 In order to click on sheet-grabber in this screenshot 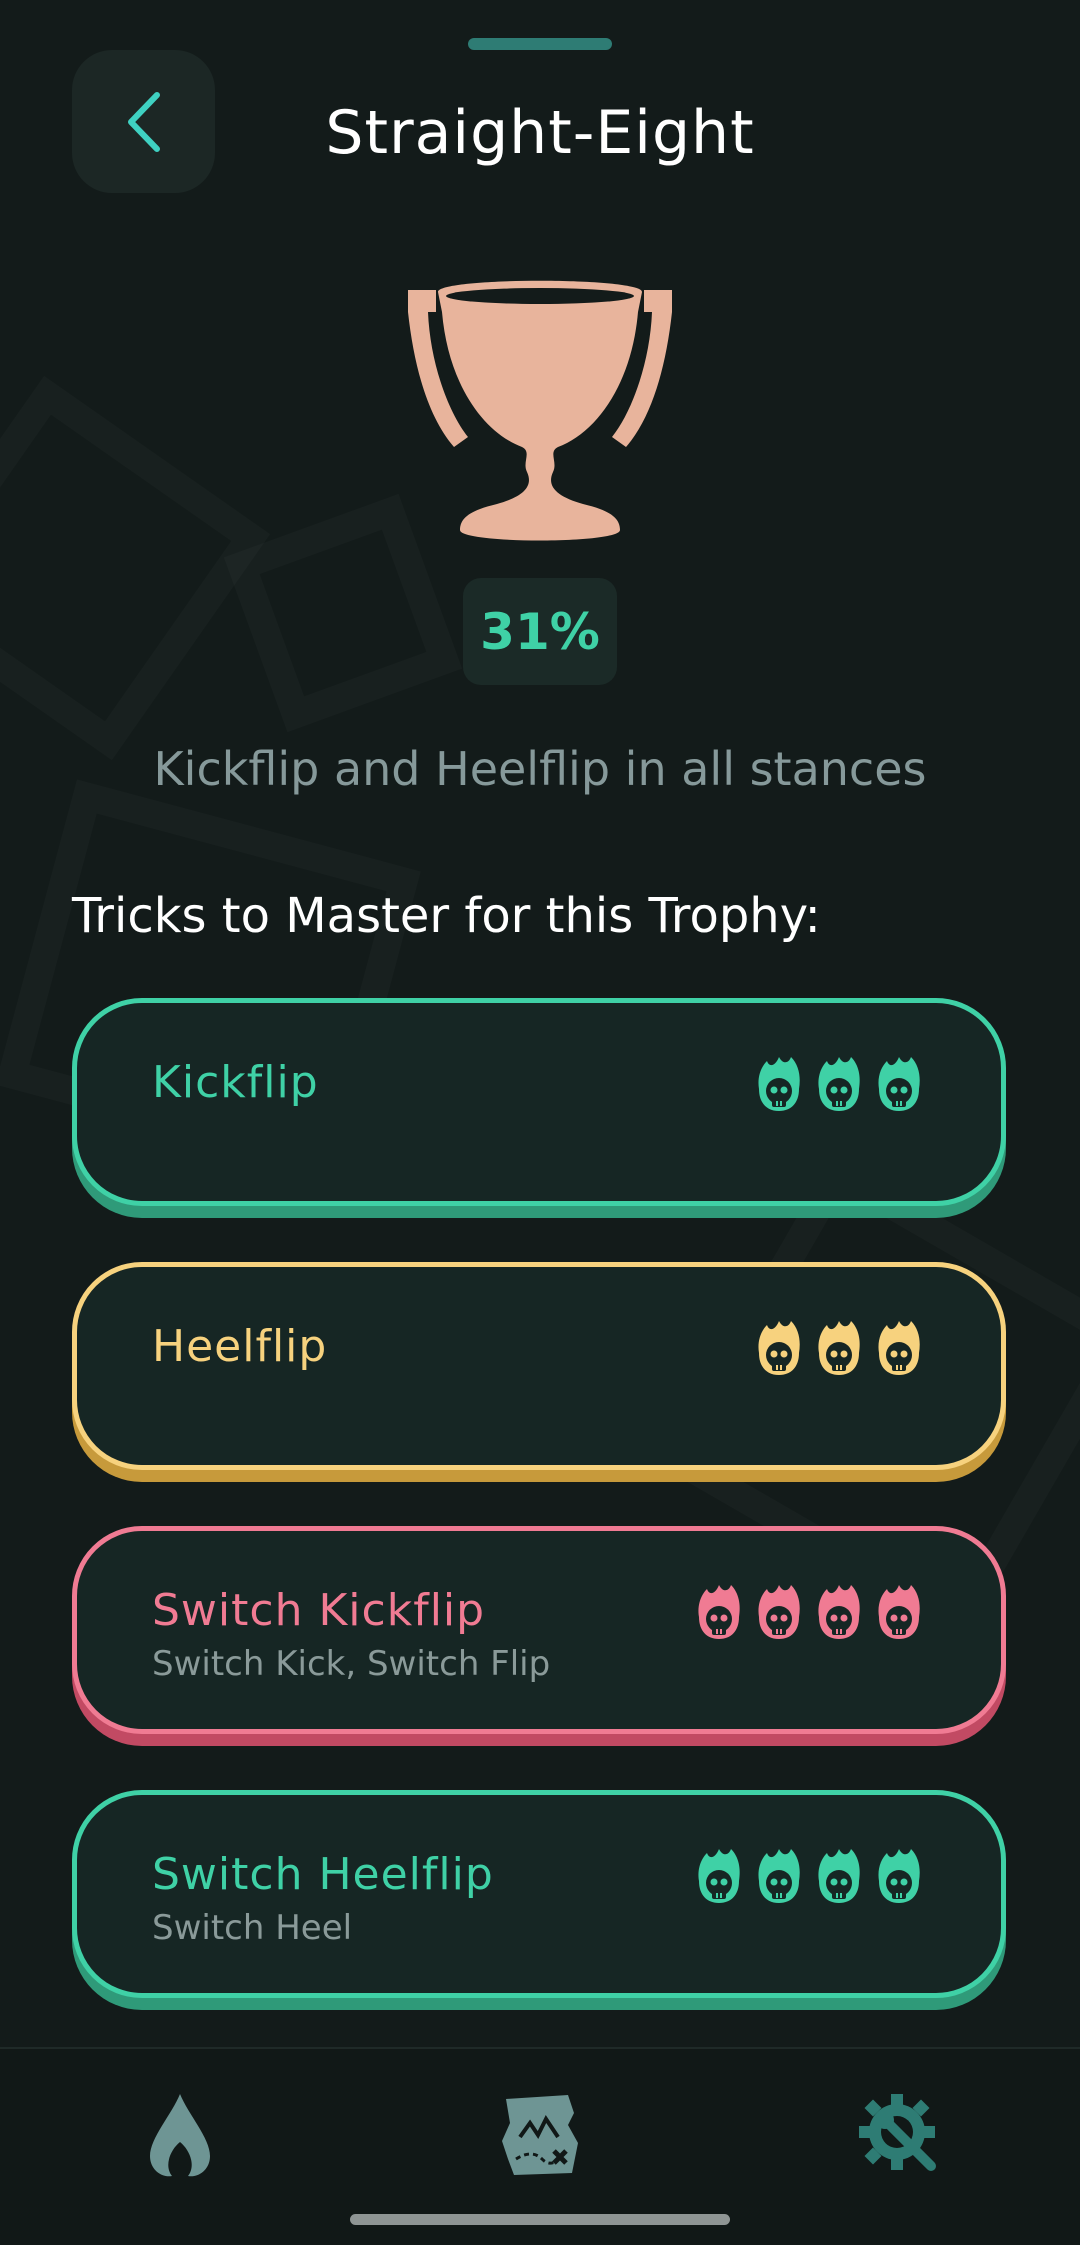, I will do `click(540, 44)`.